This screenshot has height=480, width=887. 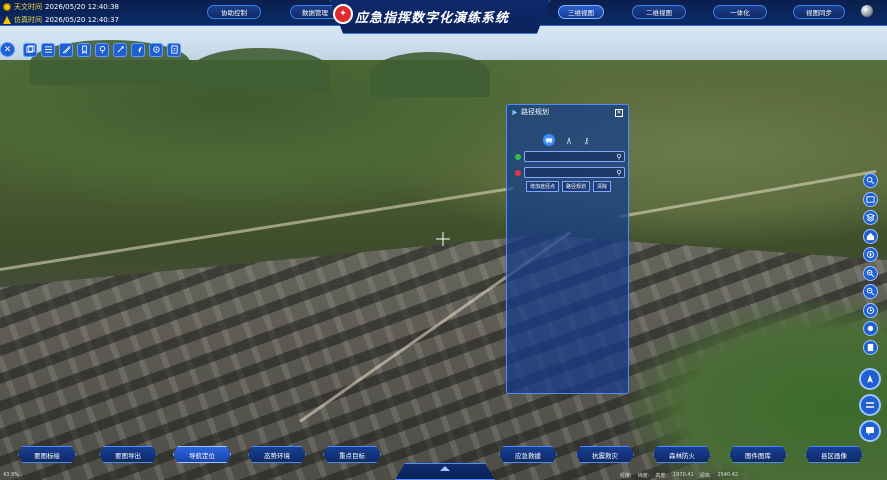 I want to click on location-icon, so click(x=102, y=49).